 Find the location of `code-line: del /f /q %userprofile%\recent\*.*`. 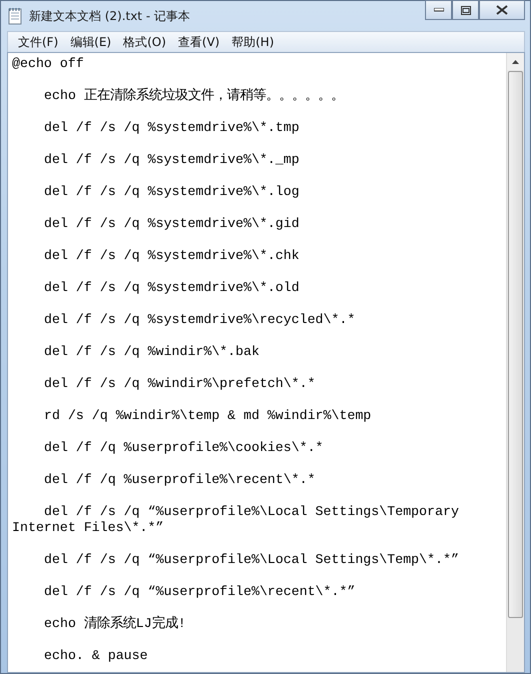

code-line: del /f /q %userprofile%\recent\*.* is located at coordinates (179, 480).